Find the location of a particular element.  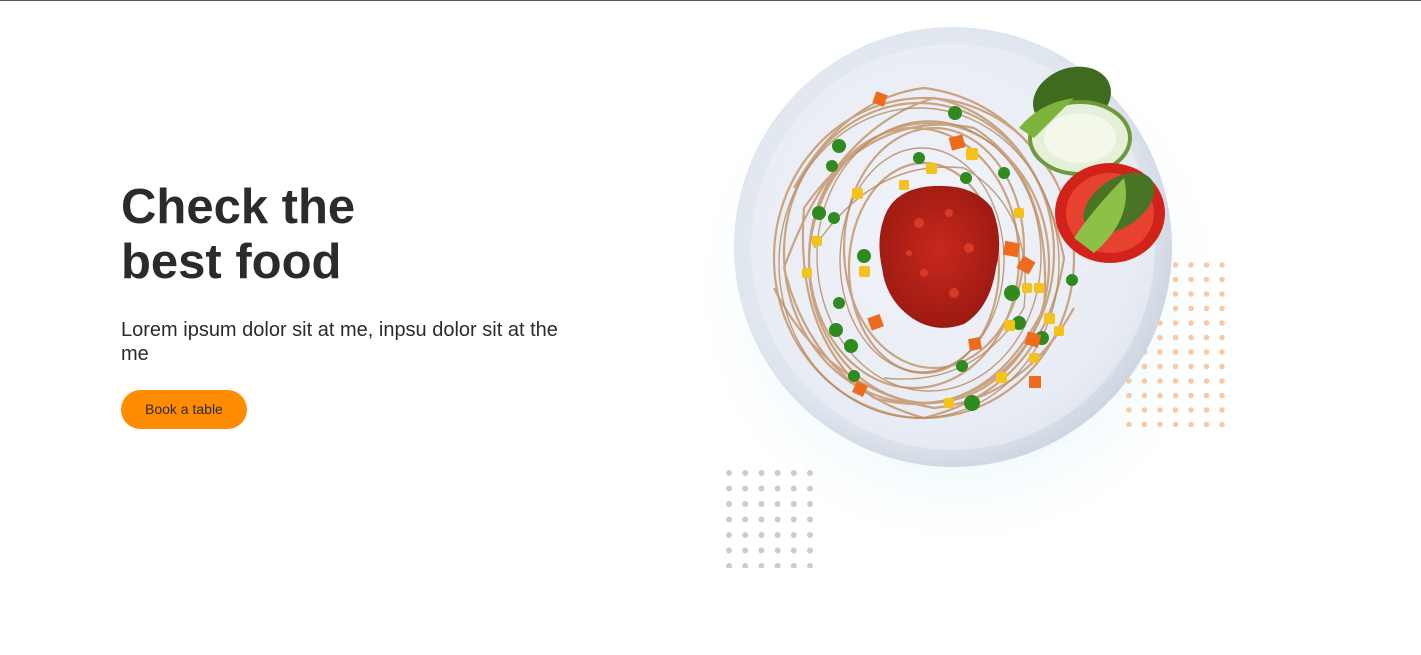

top-border is located at coordinates (710, 0).